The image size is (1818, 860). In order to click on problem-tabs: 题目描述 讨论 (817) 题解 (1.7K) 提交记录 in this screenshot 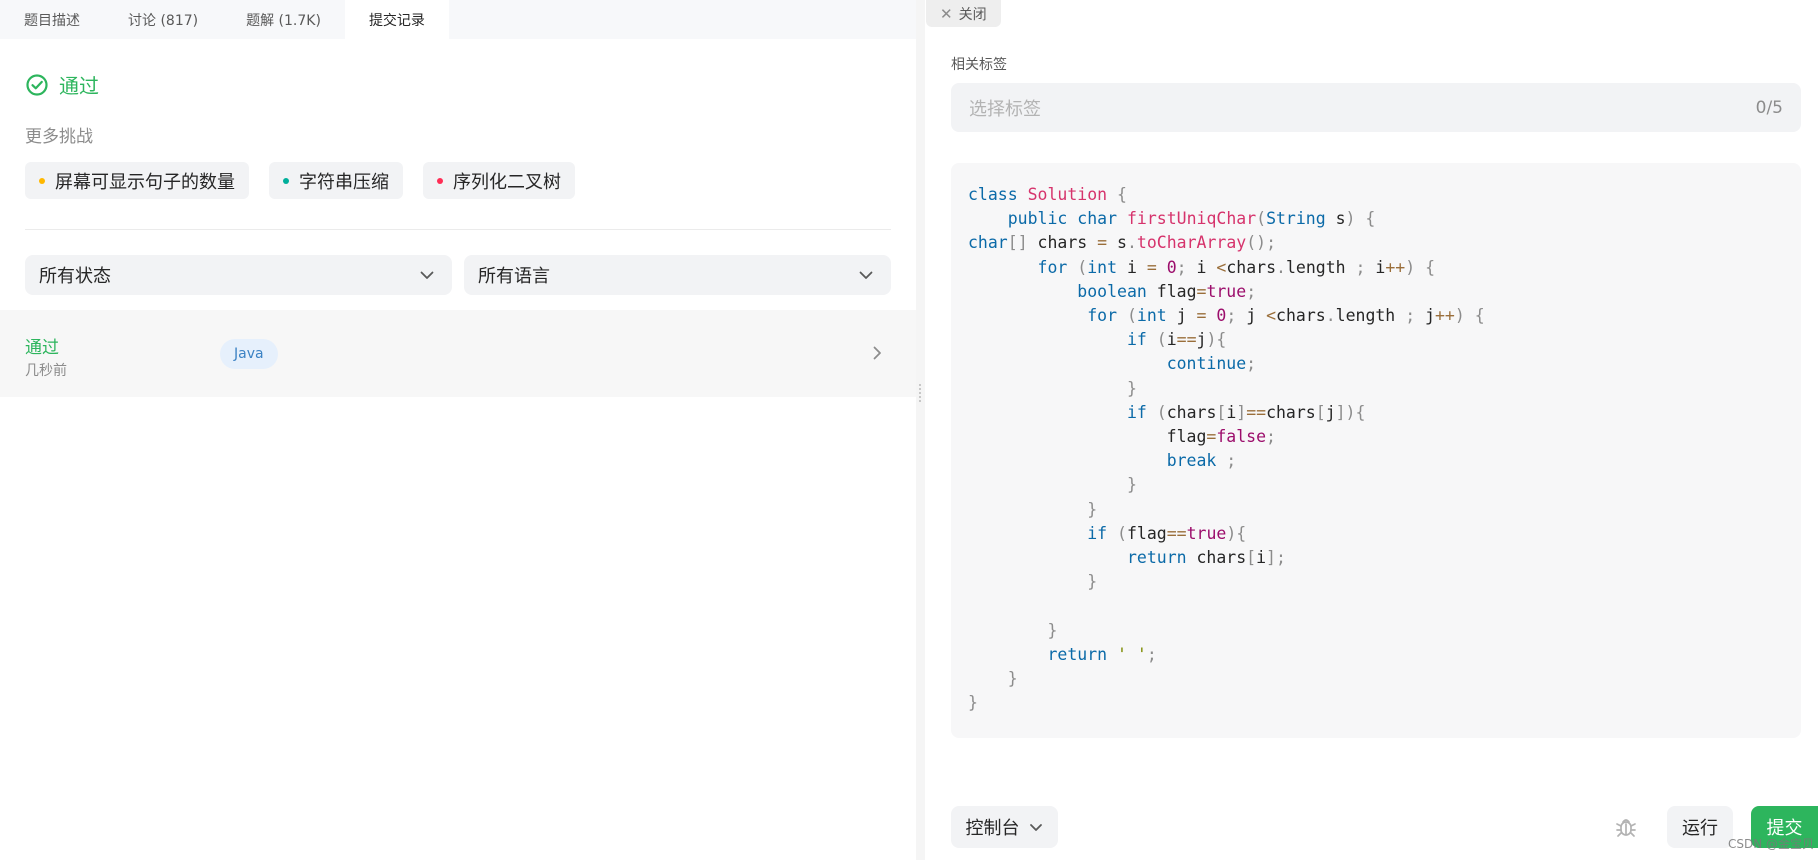, I will do `click(458, 19)`.